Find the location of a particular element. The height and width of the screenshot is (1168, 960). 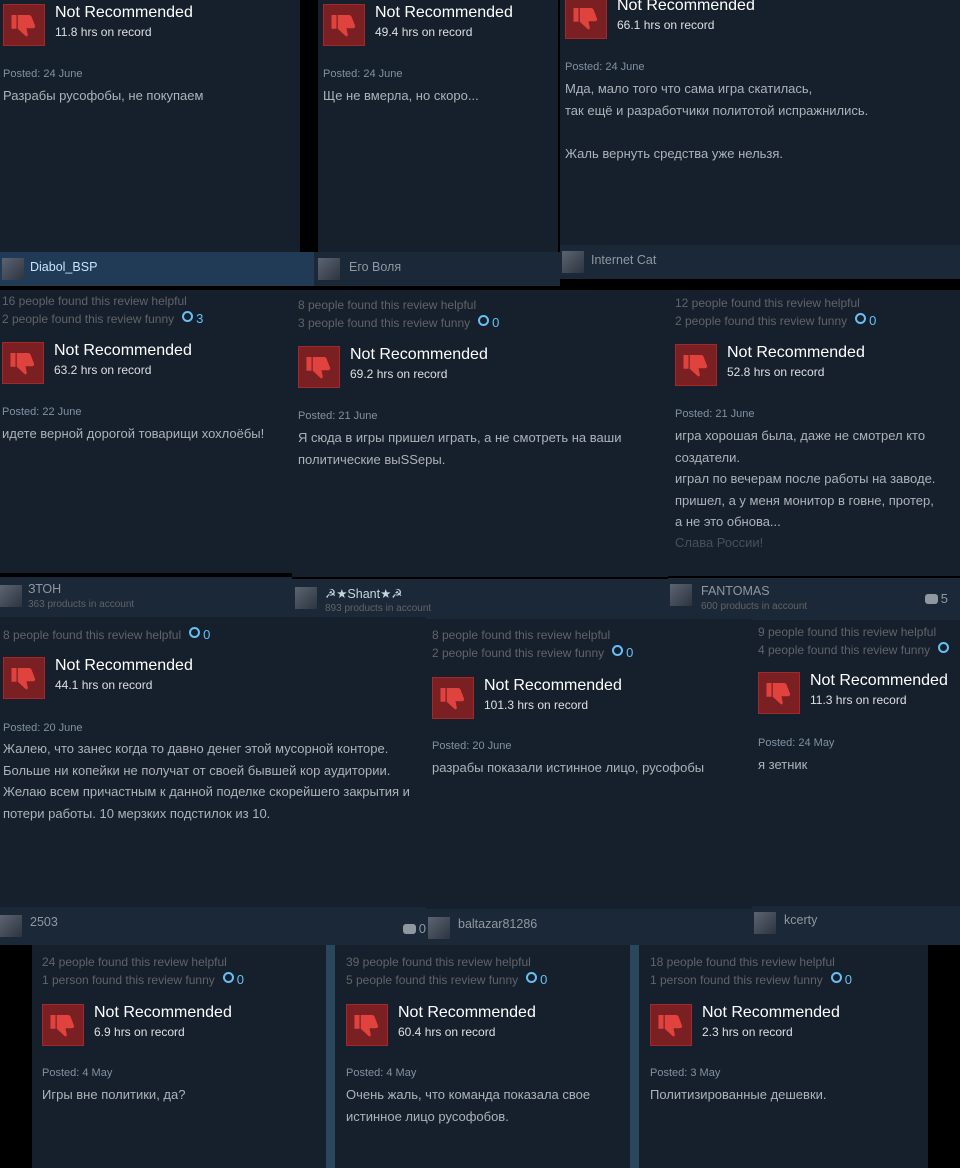

helpful-count: 24 people found this review helpful is located at coordinates (134, 962).